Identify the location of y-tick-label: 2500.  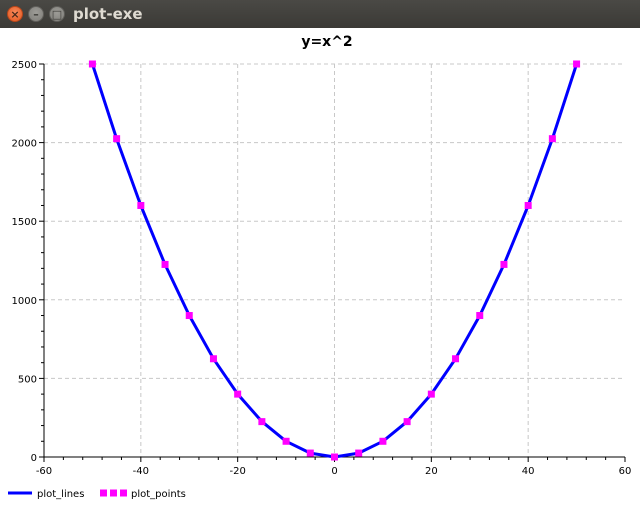
(24, 65).